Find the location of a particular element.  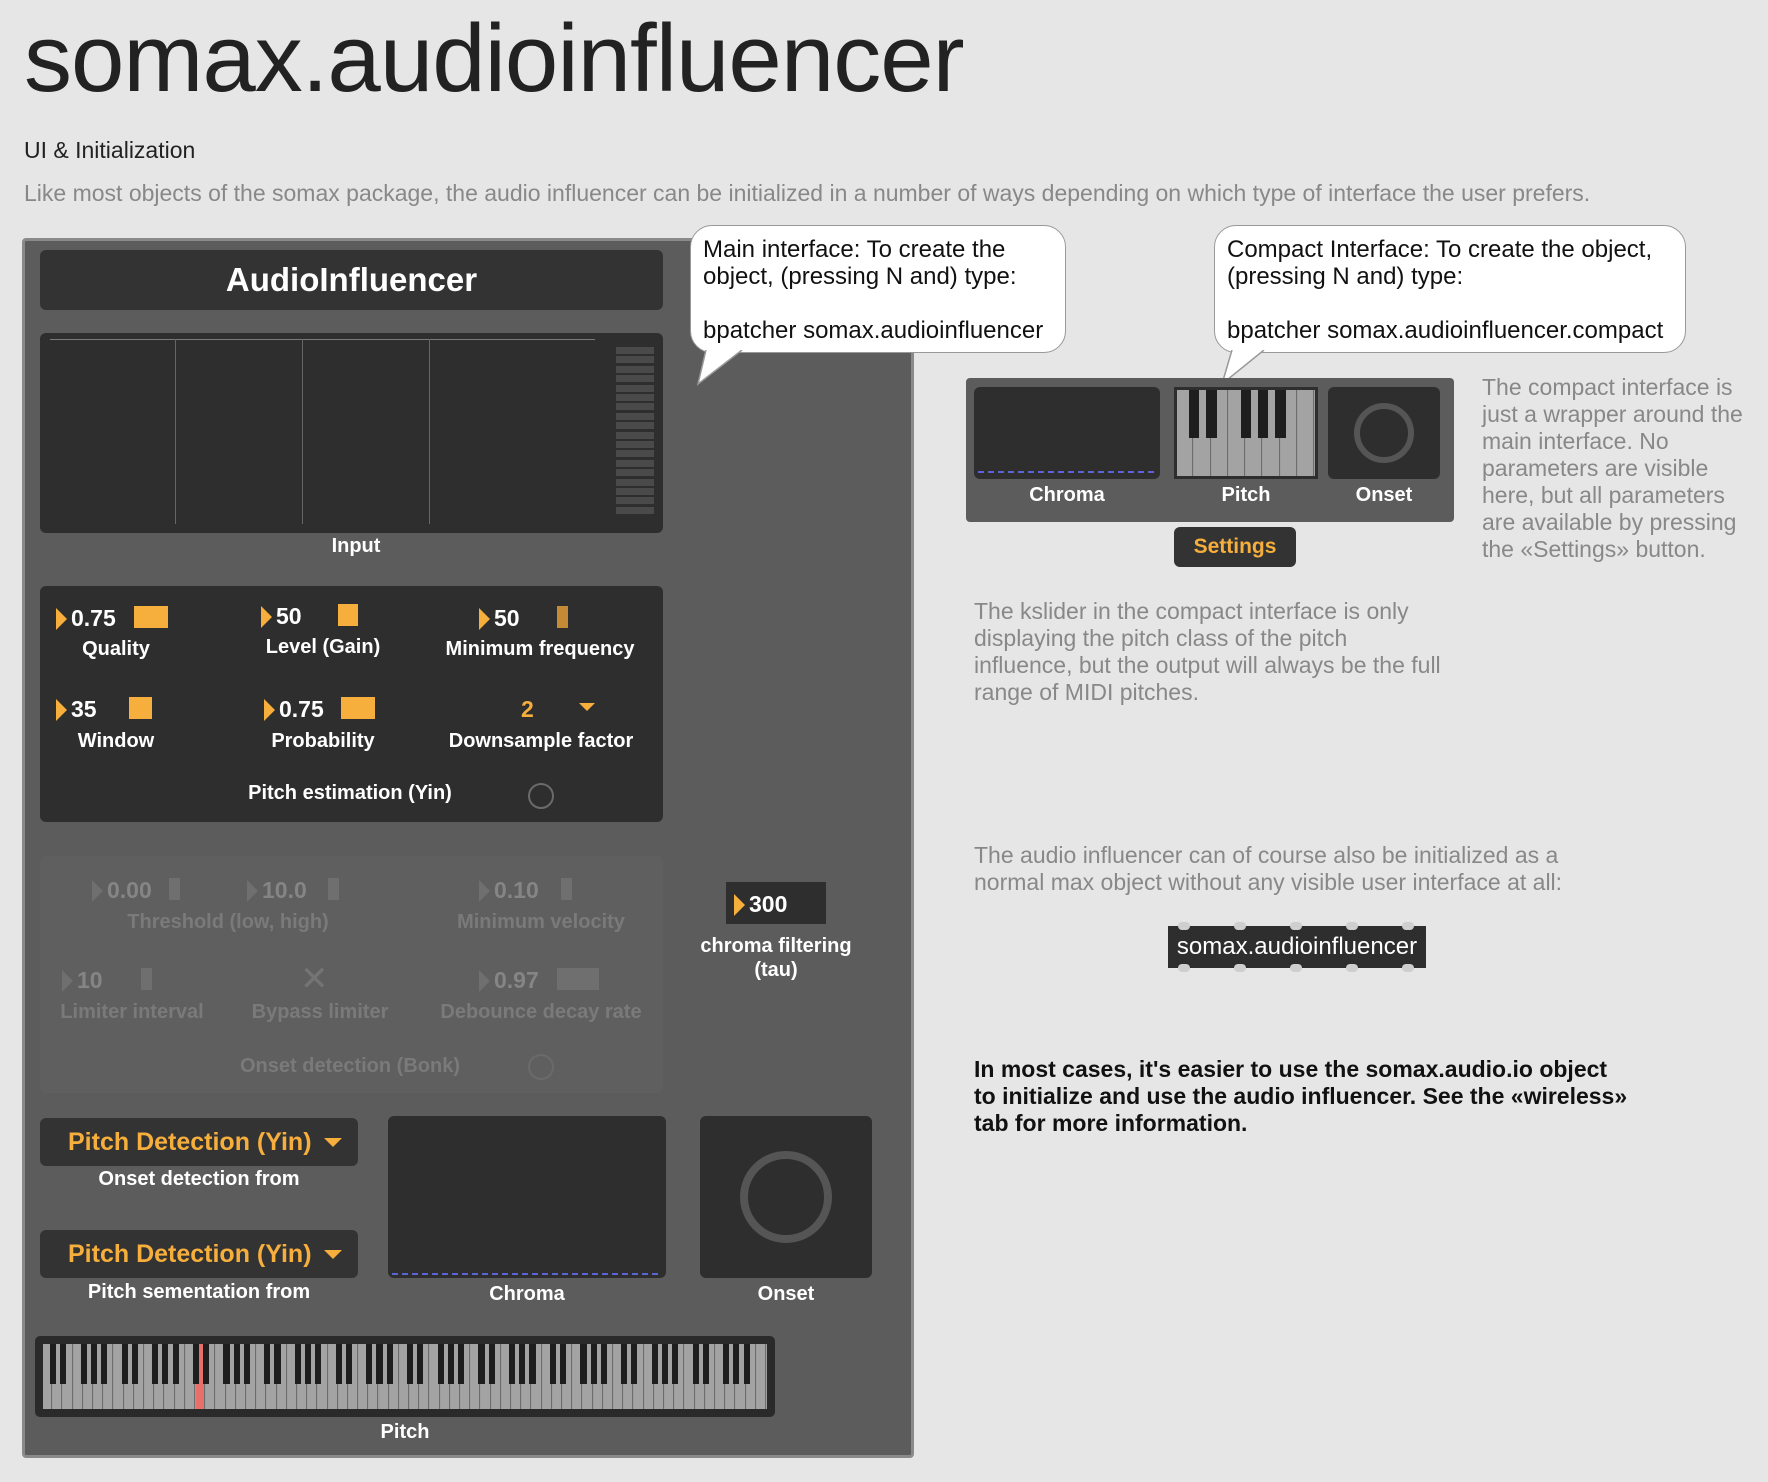

onset-source-menu: Pitch Detection (Yin) is located at coordinates (199, 1142).